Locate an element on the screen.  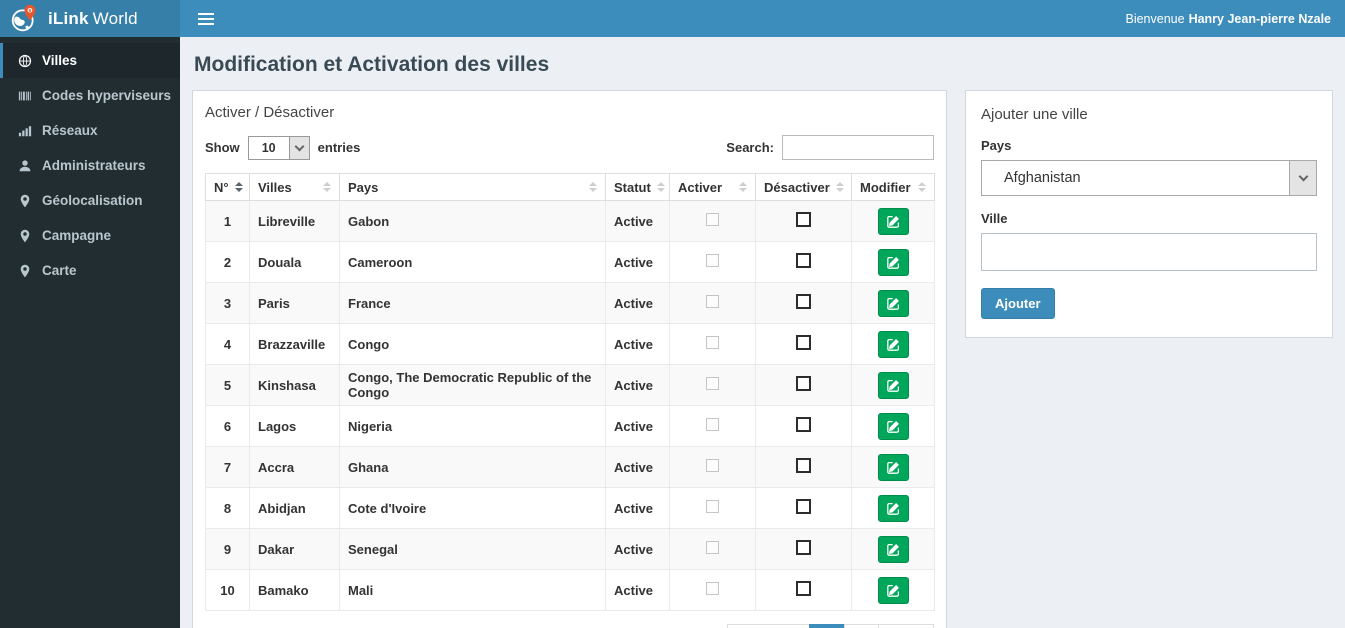
table-panel-title: Activer / Désactiver is located at coordinates (270, 112).